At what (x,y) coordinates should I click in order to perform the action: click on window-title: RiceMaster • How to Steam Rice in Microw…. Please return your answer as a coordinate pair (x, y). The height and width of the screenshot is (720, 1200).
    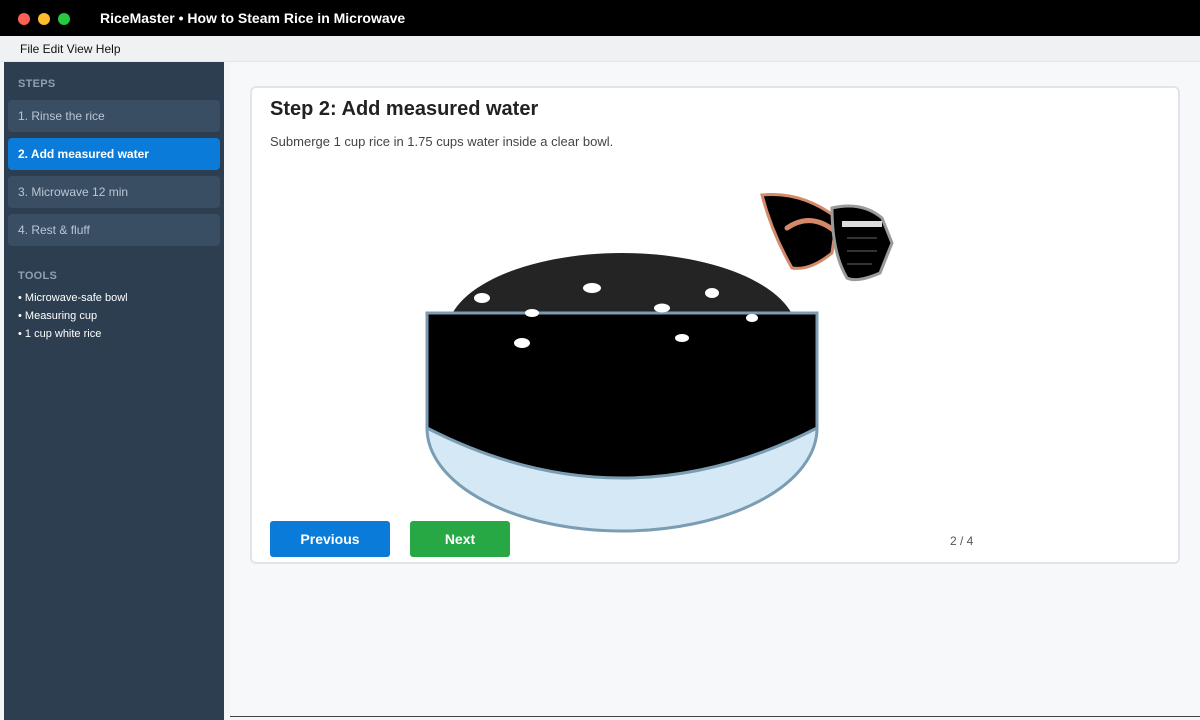
    Looking at the image, I should click on (253, 18).